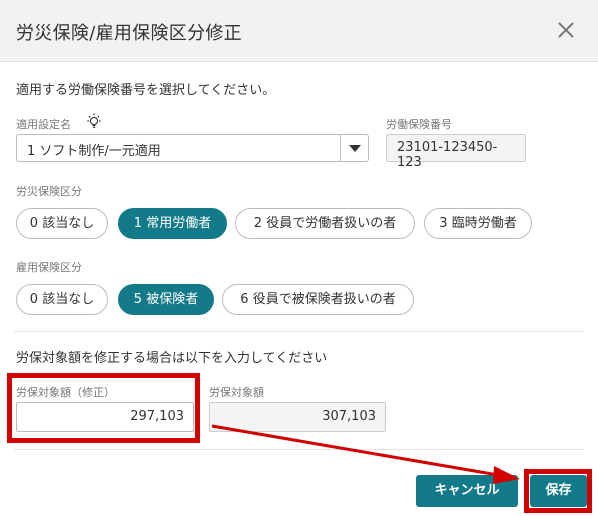 This screenshot has width=598, height=516. What do you see at coordinates (49, 191) in the screenshot?
I see `rosai-label: 労災保険区分` at bounding box center [49, 191].